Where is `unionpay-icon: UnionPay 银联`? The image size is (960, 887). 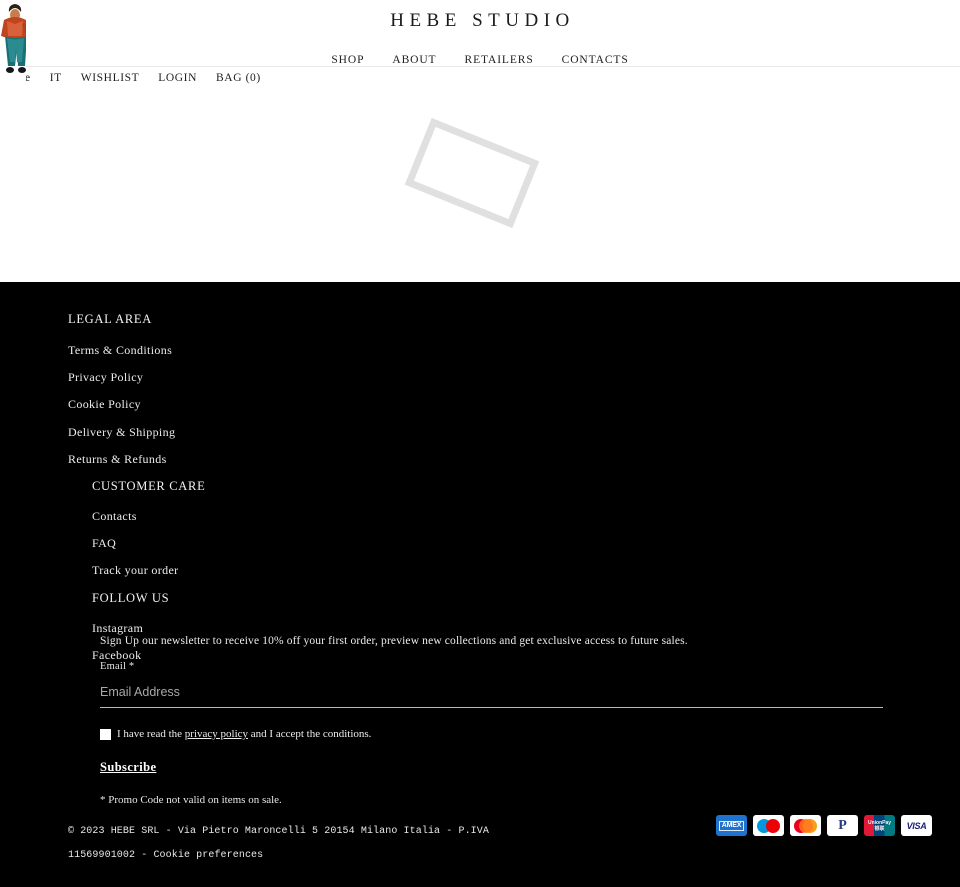
unionpay-icon: UnionPay 银联 is located at coordinates (879, 825).